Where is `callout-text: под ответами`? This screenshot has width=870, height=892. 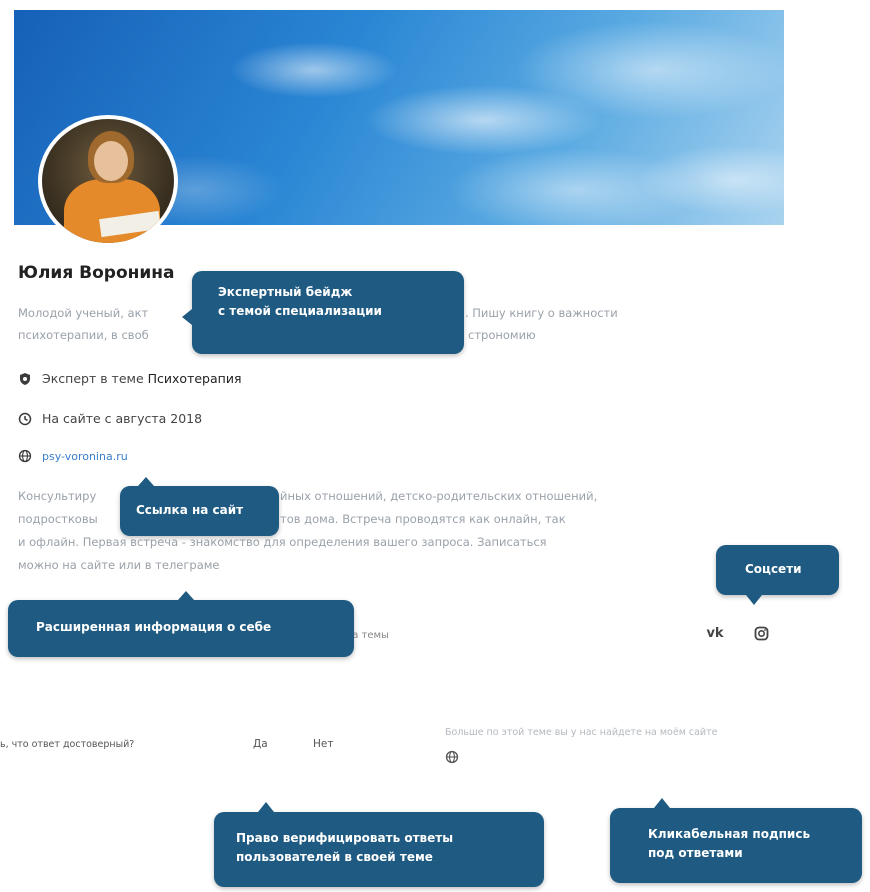 callout-text: под ответами is located at coordinates (695, 853).